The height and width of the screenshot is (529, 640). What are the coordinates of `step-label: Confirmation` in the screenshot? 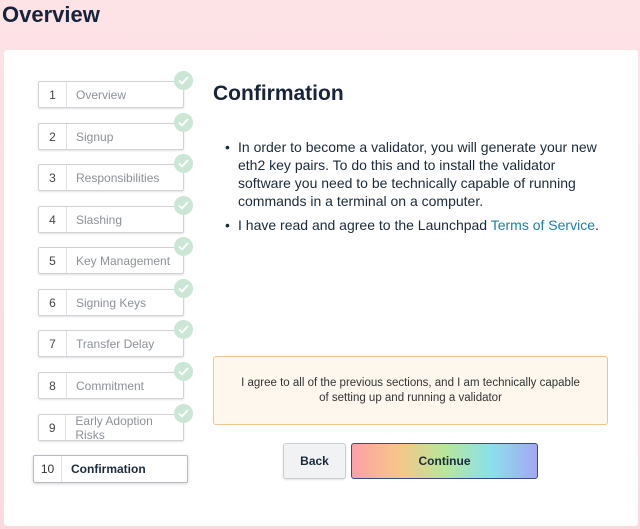 It's located at (108, 469).